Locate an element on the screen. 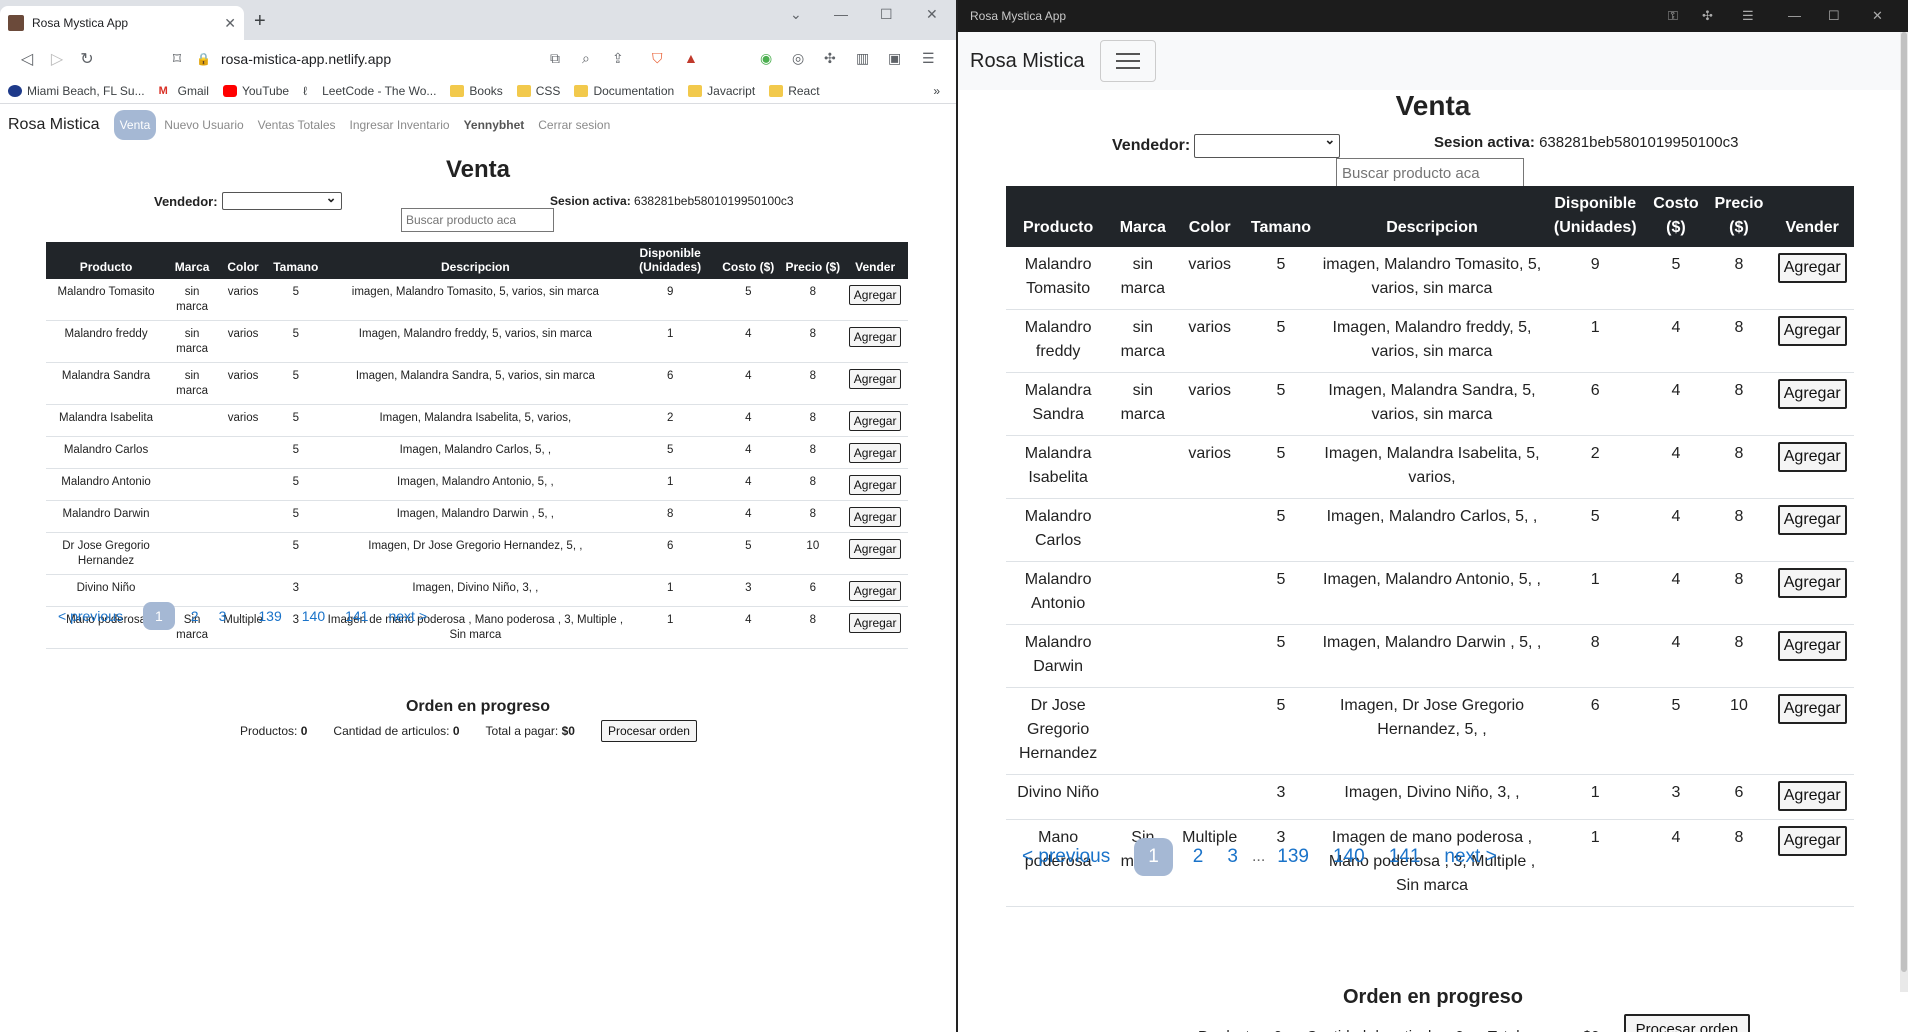 This screenshot has width=1908, height=1032. bookmark-item: YouTube is located at coordinates (255, 91).